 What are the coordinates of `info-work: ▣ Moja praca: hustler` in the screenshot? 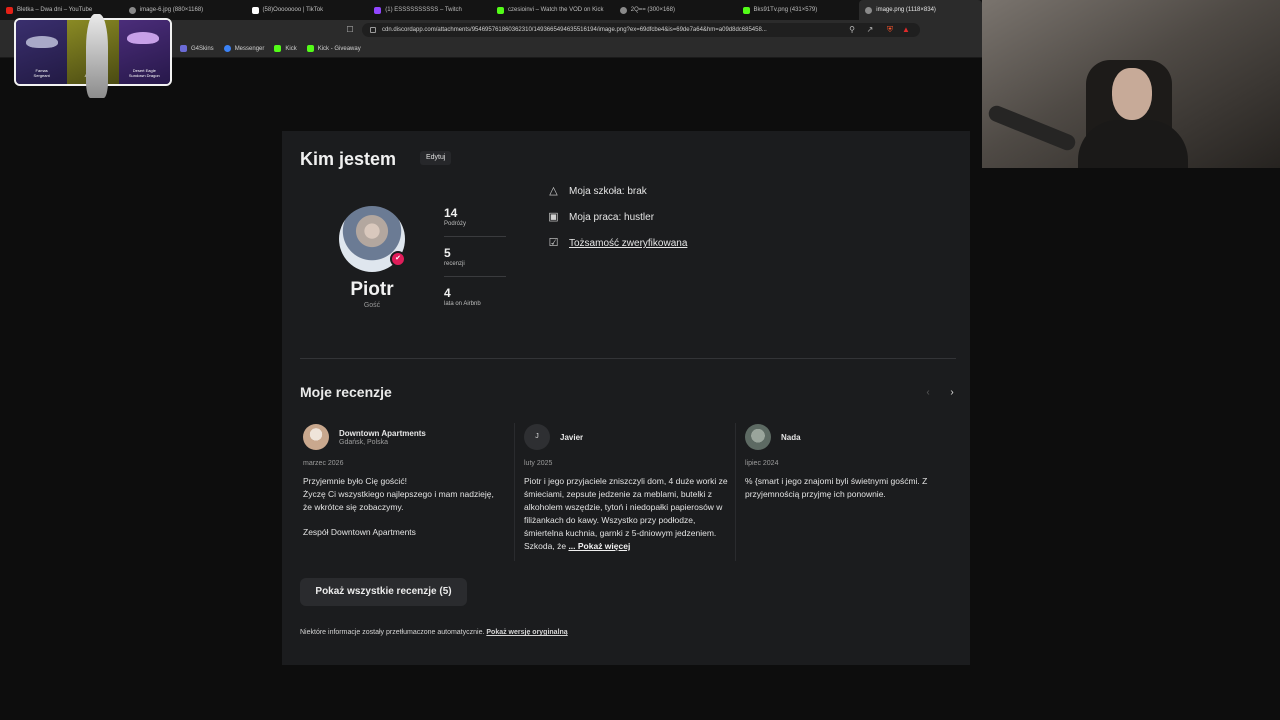 It's located at (600, 217).